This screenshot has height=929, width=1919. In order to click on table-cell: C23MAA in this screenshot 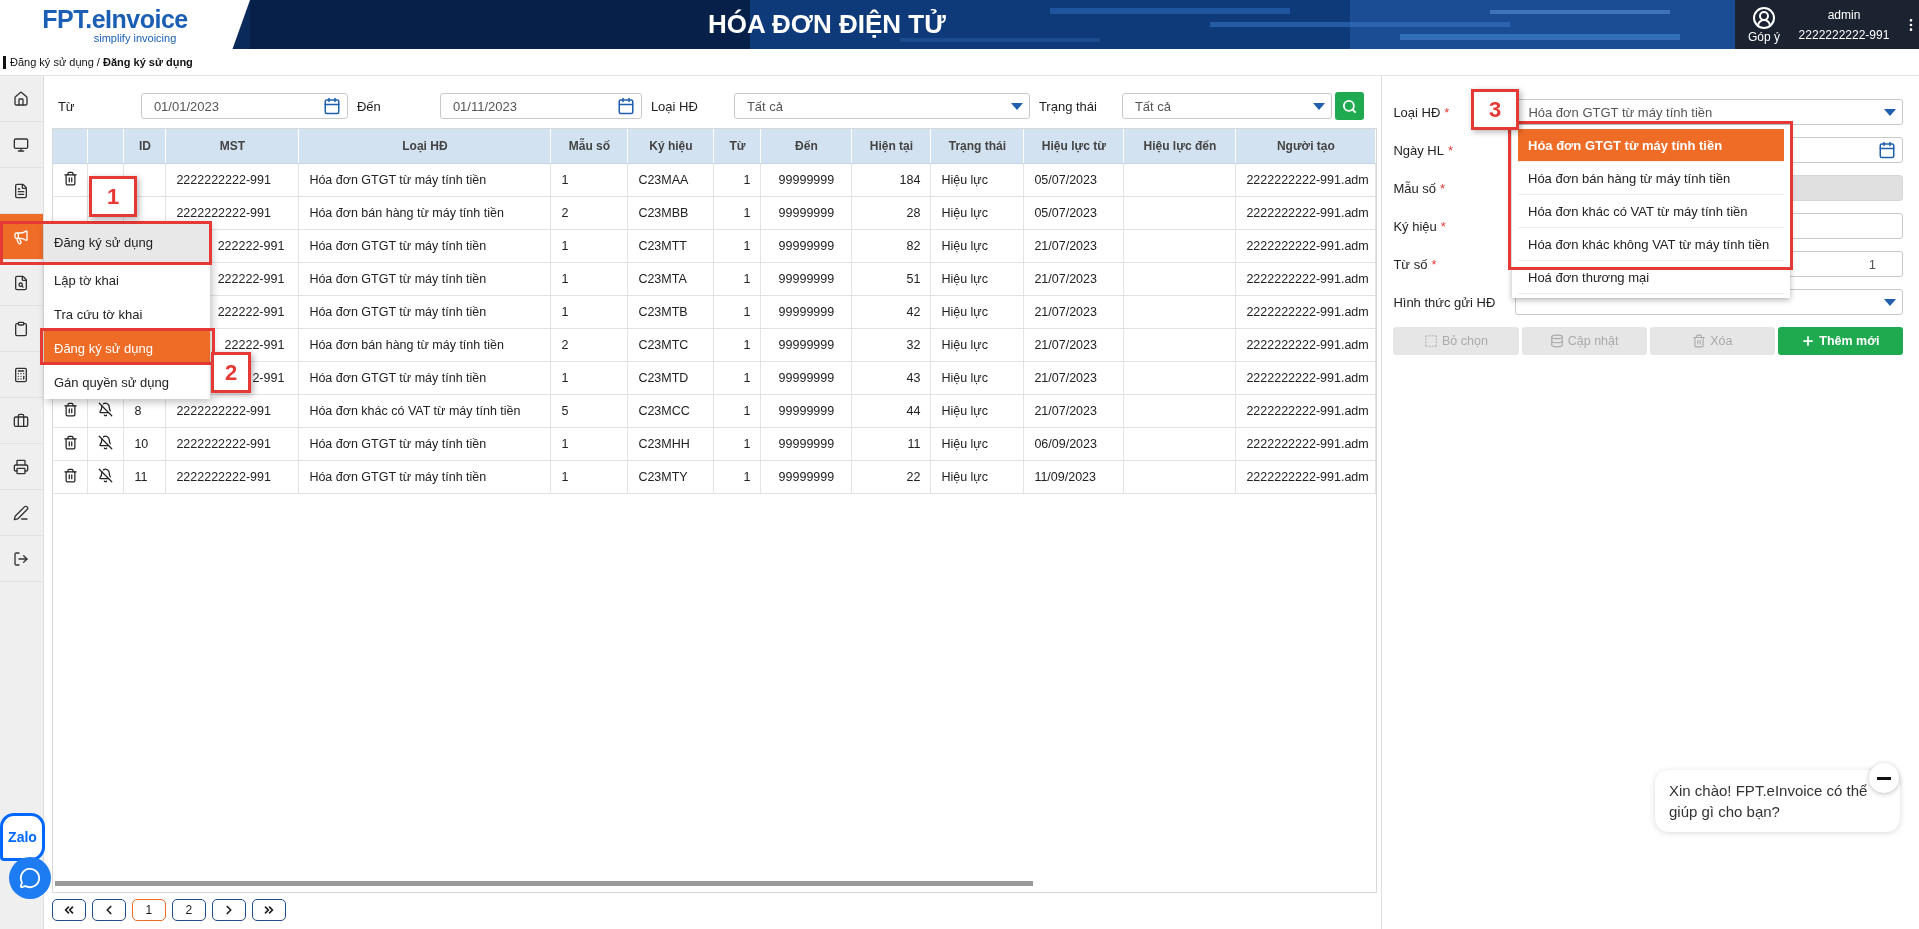, I will do `click(670, 179)`.